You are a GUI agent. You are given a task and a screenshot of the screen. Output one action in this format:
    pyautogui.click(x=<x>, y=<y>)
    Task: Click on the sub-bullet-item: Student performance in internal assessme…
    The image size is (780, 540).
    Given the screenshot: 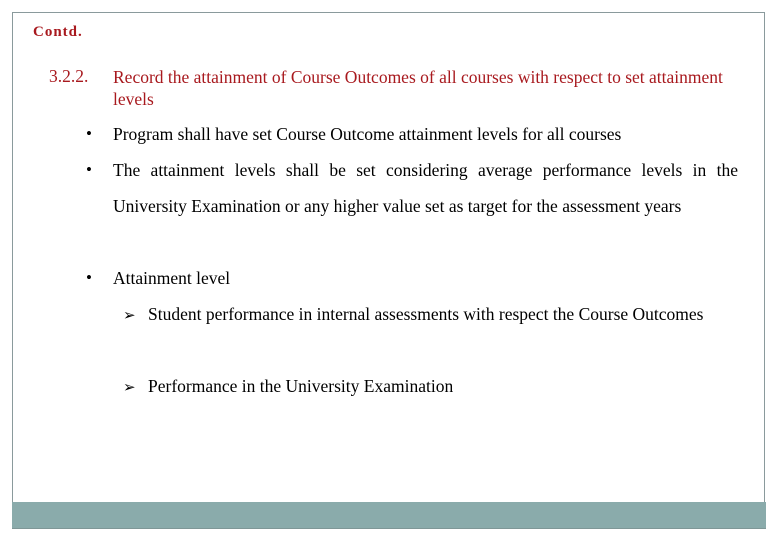 What is the action you would take?
    pyautogui.click(x=426, y=314)
    